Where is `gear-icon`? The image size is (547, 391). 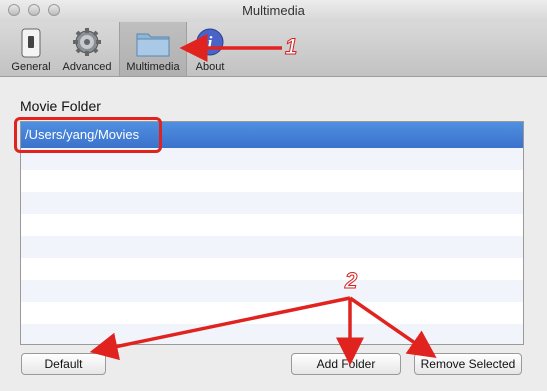
gear-icon is located at coordinates (87, 42).